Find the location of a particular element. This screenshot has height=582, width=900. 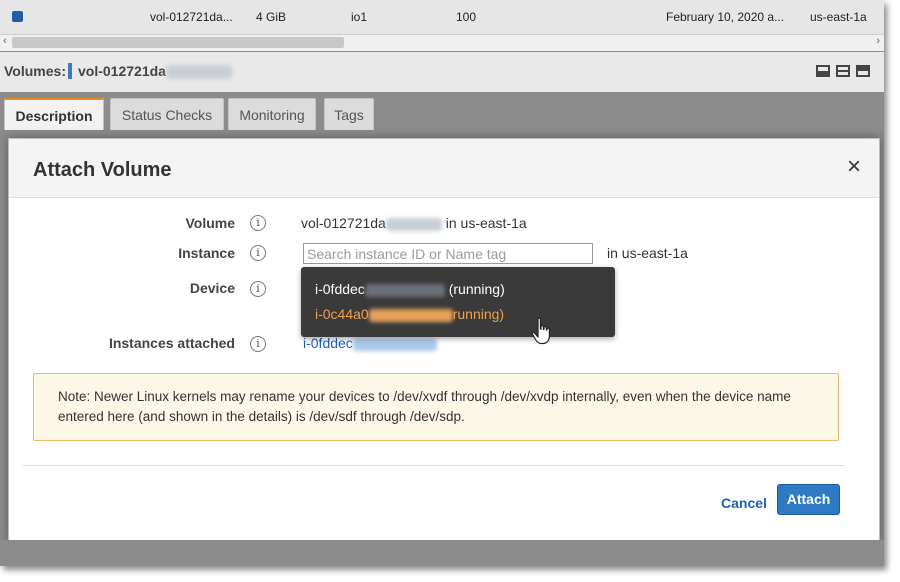

instance-info-icon: i is located at coordinates (258, 253).